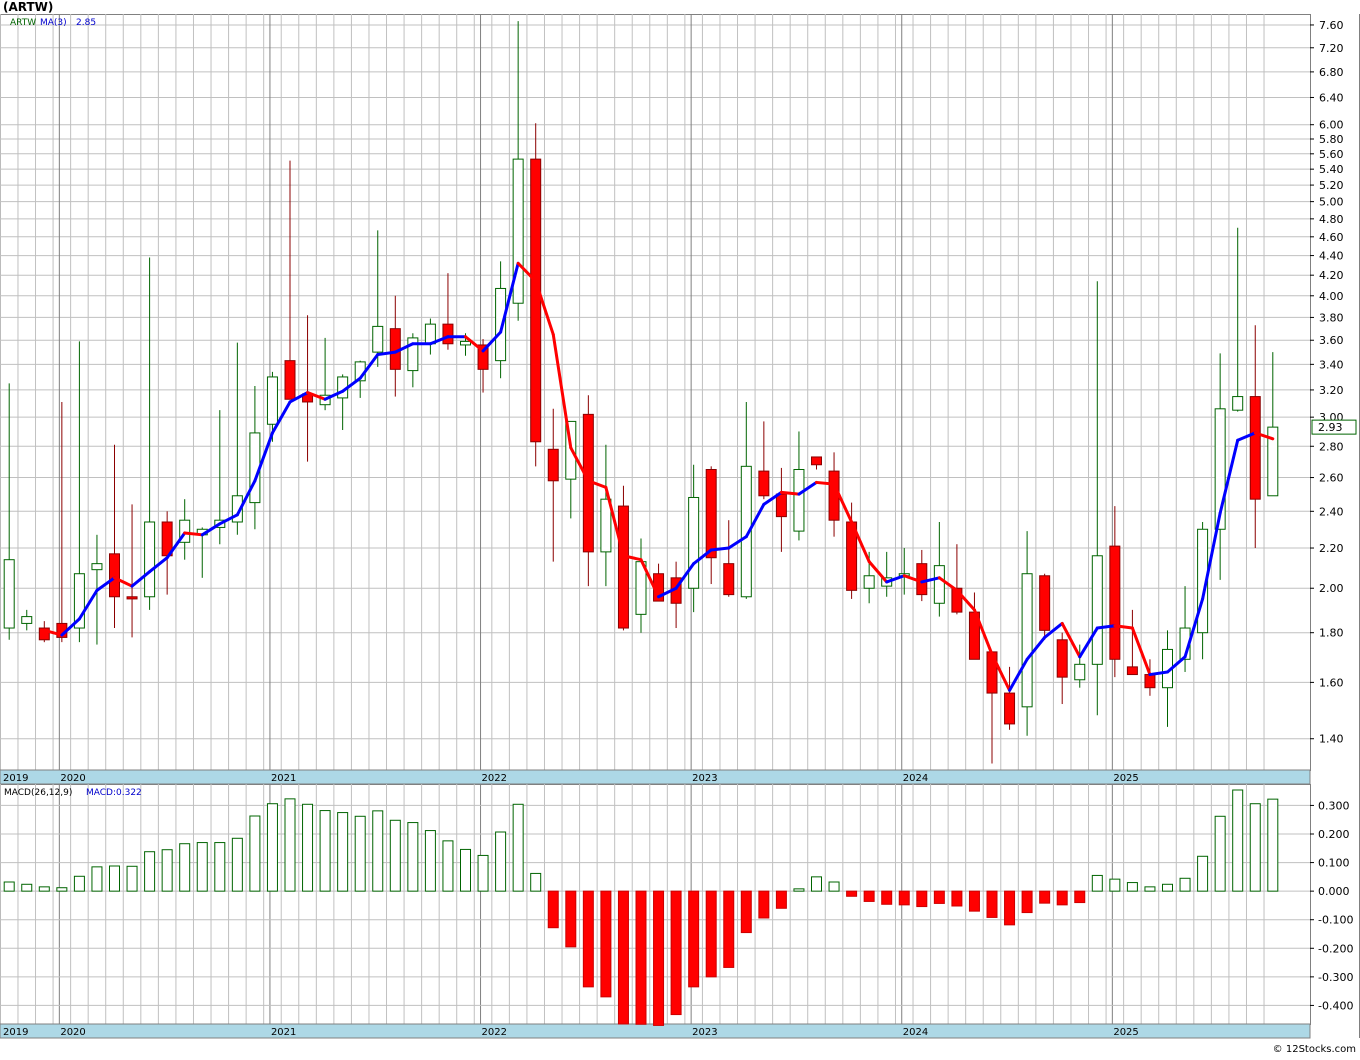 The height and width of the screenshot is (1060, 1360). I want to click on legend-ma-label: MA(3), so click(53, 23).